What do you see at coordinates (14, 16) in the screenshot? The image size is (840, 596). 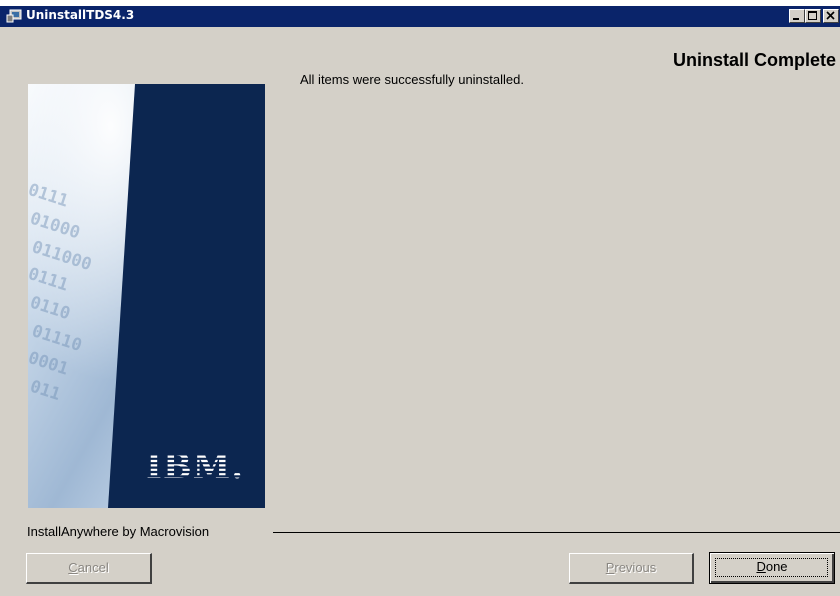 I see `installer-icon` at bounding box center [14, 16].